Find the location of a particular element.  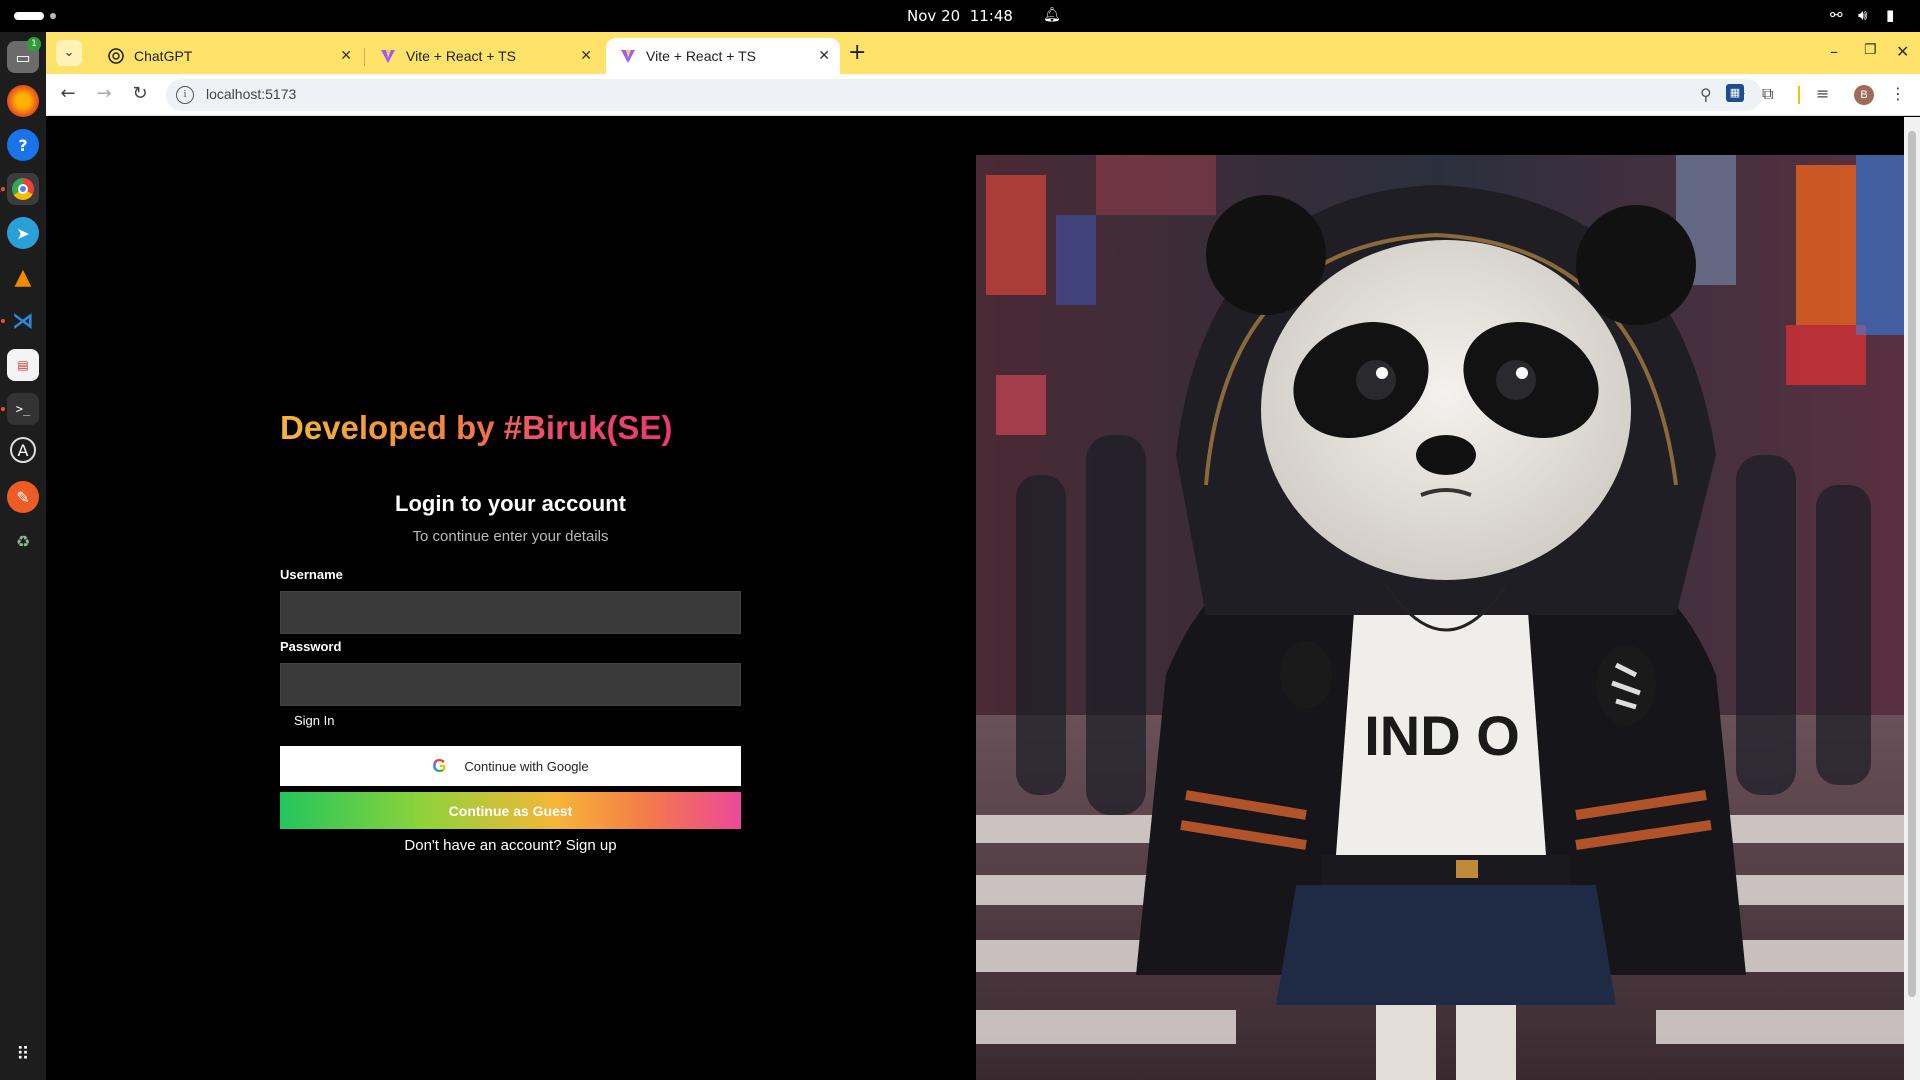

openai-icon is located at coordinates (116, 56).